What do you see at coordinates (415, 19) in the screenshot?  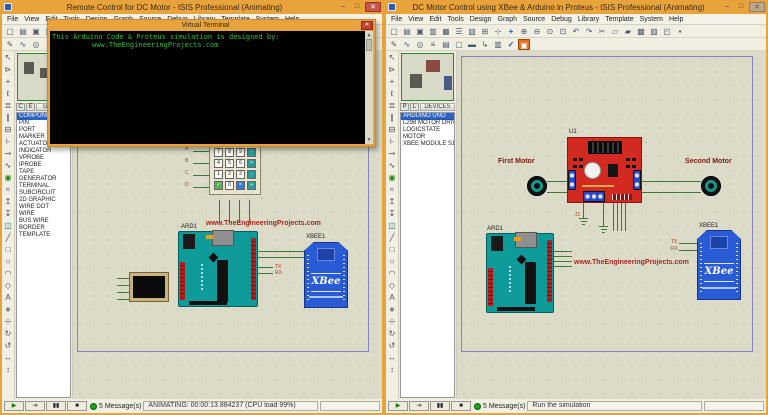 I see `menu-item: View` at bounding box center [415, 19].